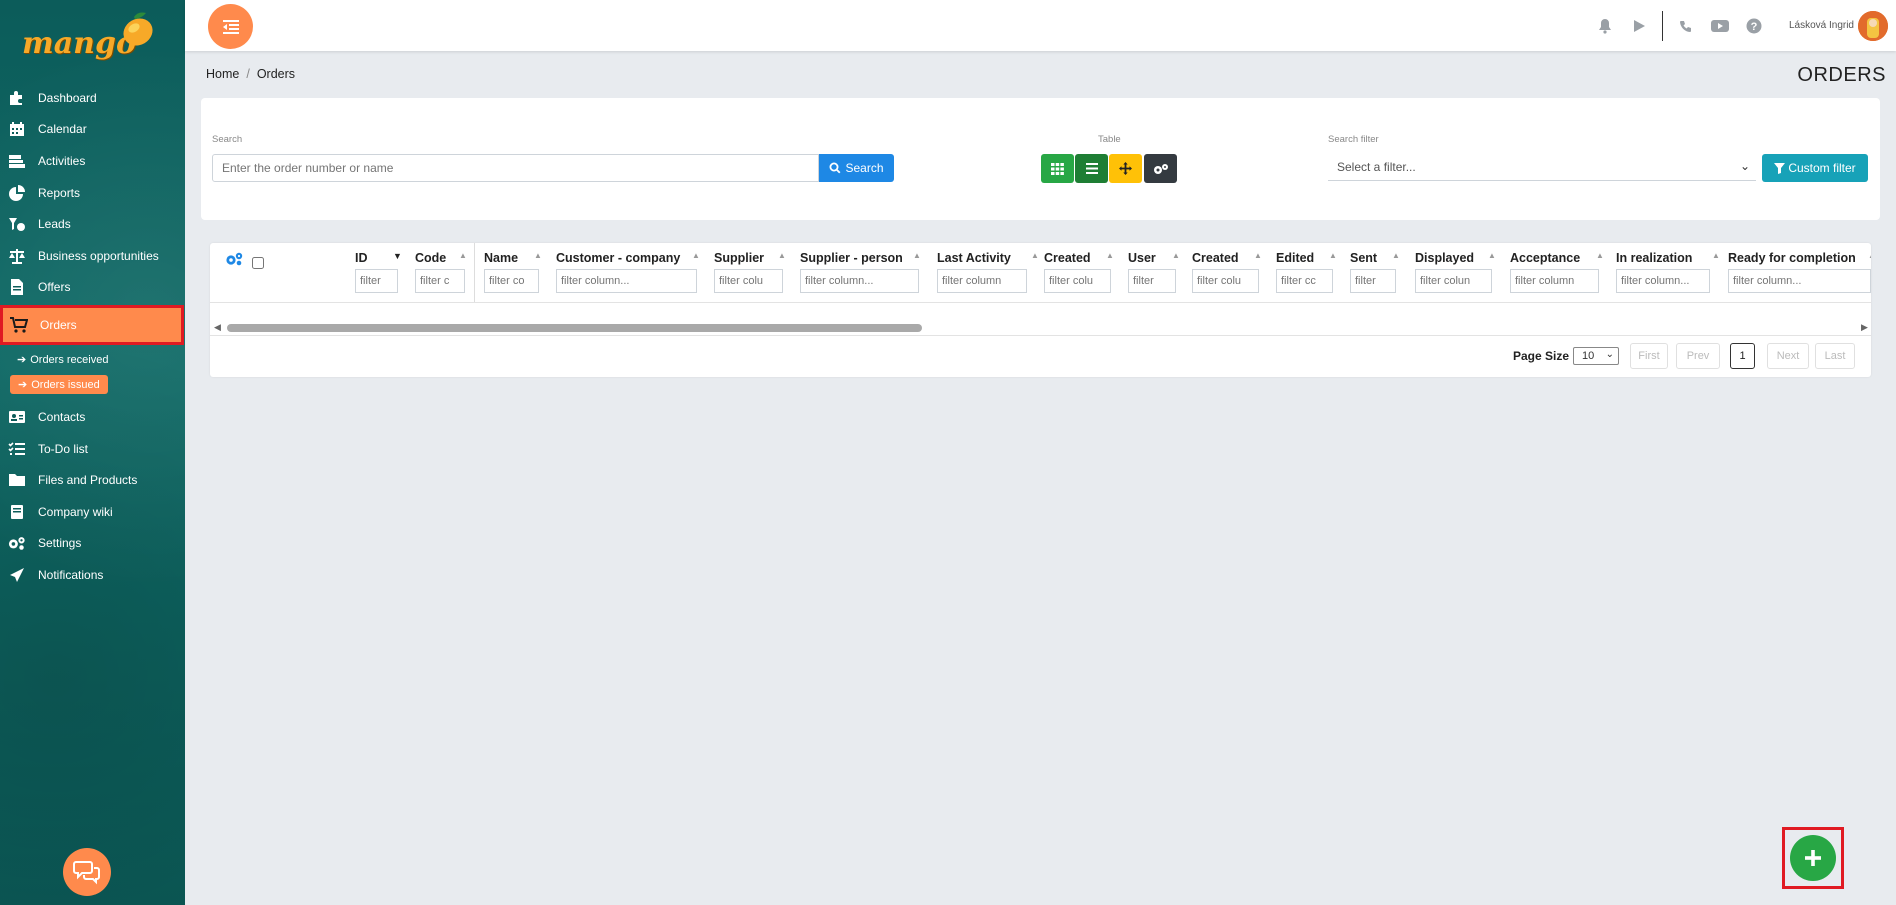 This screenshot has height=905, width=1896. What do you see at coordinates (1742, 356) in the screenshot?
I see `pager-current-page: 1` at bounding box center [1742, 356].